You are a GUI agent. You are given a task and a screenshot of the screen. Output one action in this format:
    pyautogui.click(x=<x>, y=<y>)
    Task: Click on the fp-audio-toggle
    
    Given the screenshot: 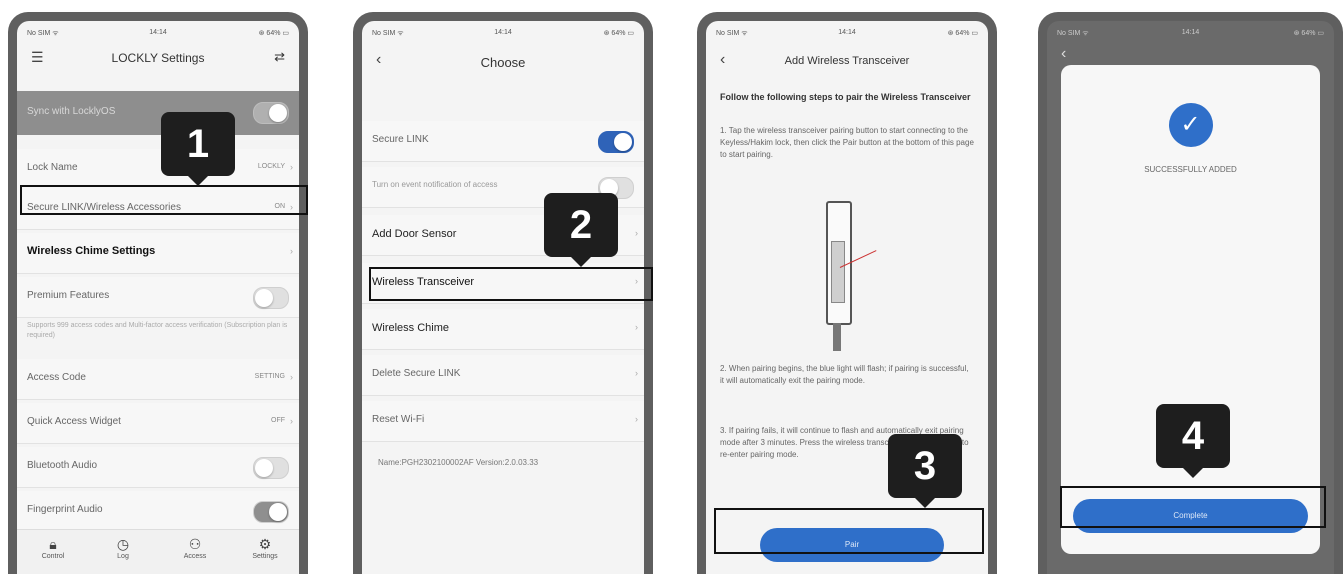 What is the action you would take?
    pyautogui.click(x=271, y=512)
    